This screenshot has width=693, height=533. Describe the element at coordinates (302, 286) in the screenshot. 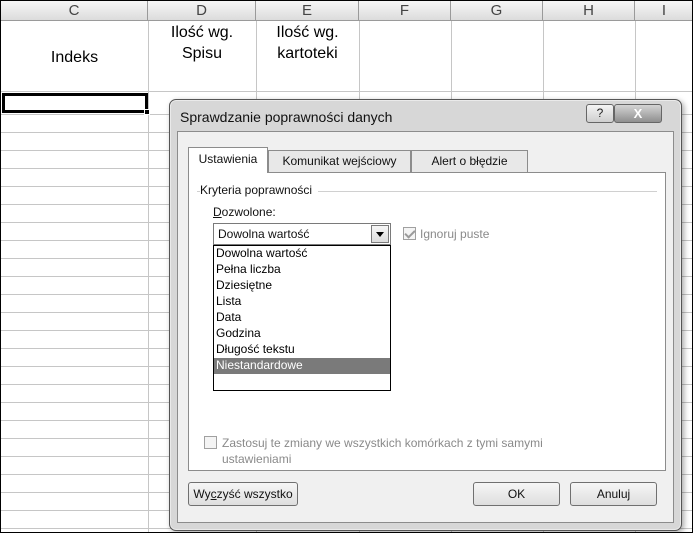

I see `dropdown-option: Dziesiętne` at that location.